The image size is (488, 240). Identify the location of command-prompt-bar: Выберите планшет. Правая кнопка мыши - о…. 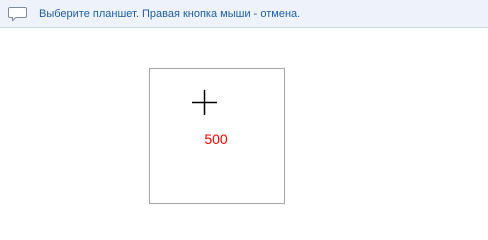
(244, 14).